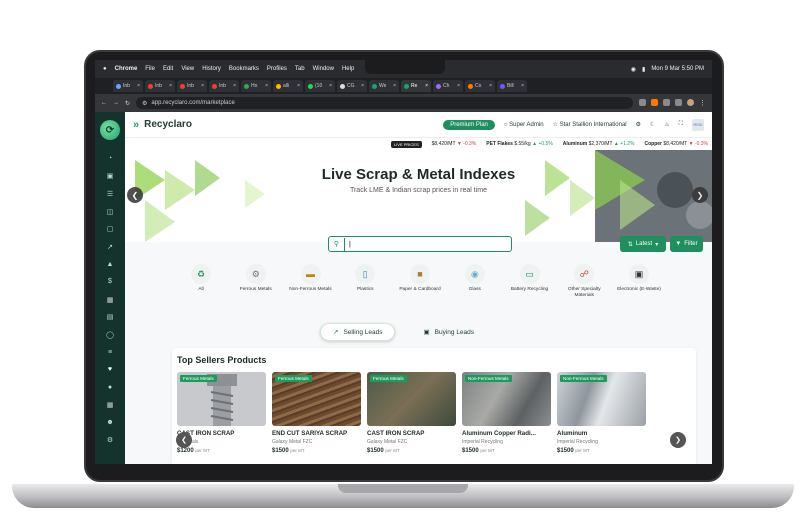 The width and height of the screenshot is (806, 524). I want to click on apple-icon: ●, so click(105, 69).